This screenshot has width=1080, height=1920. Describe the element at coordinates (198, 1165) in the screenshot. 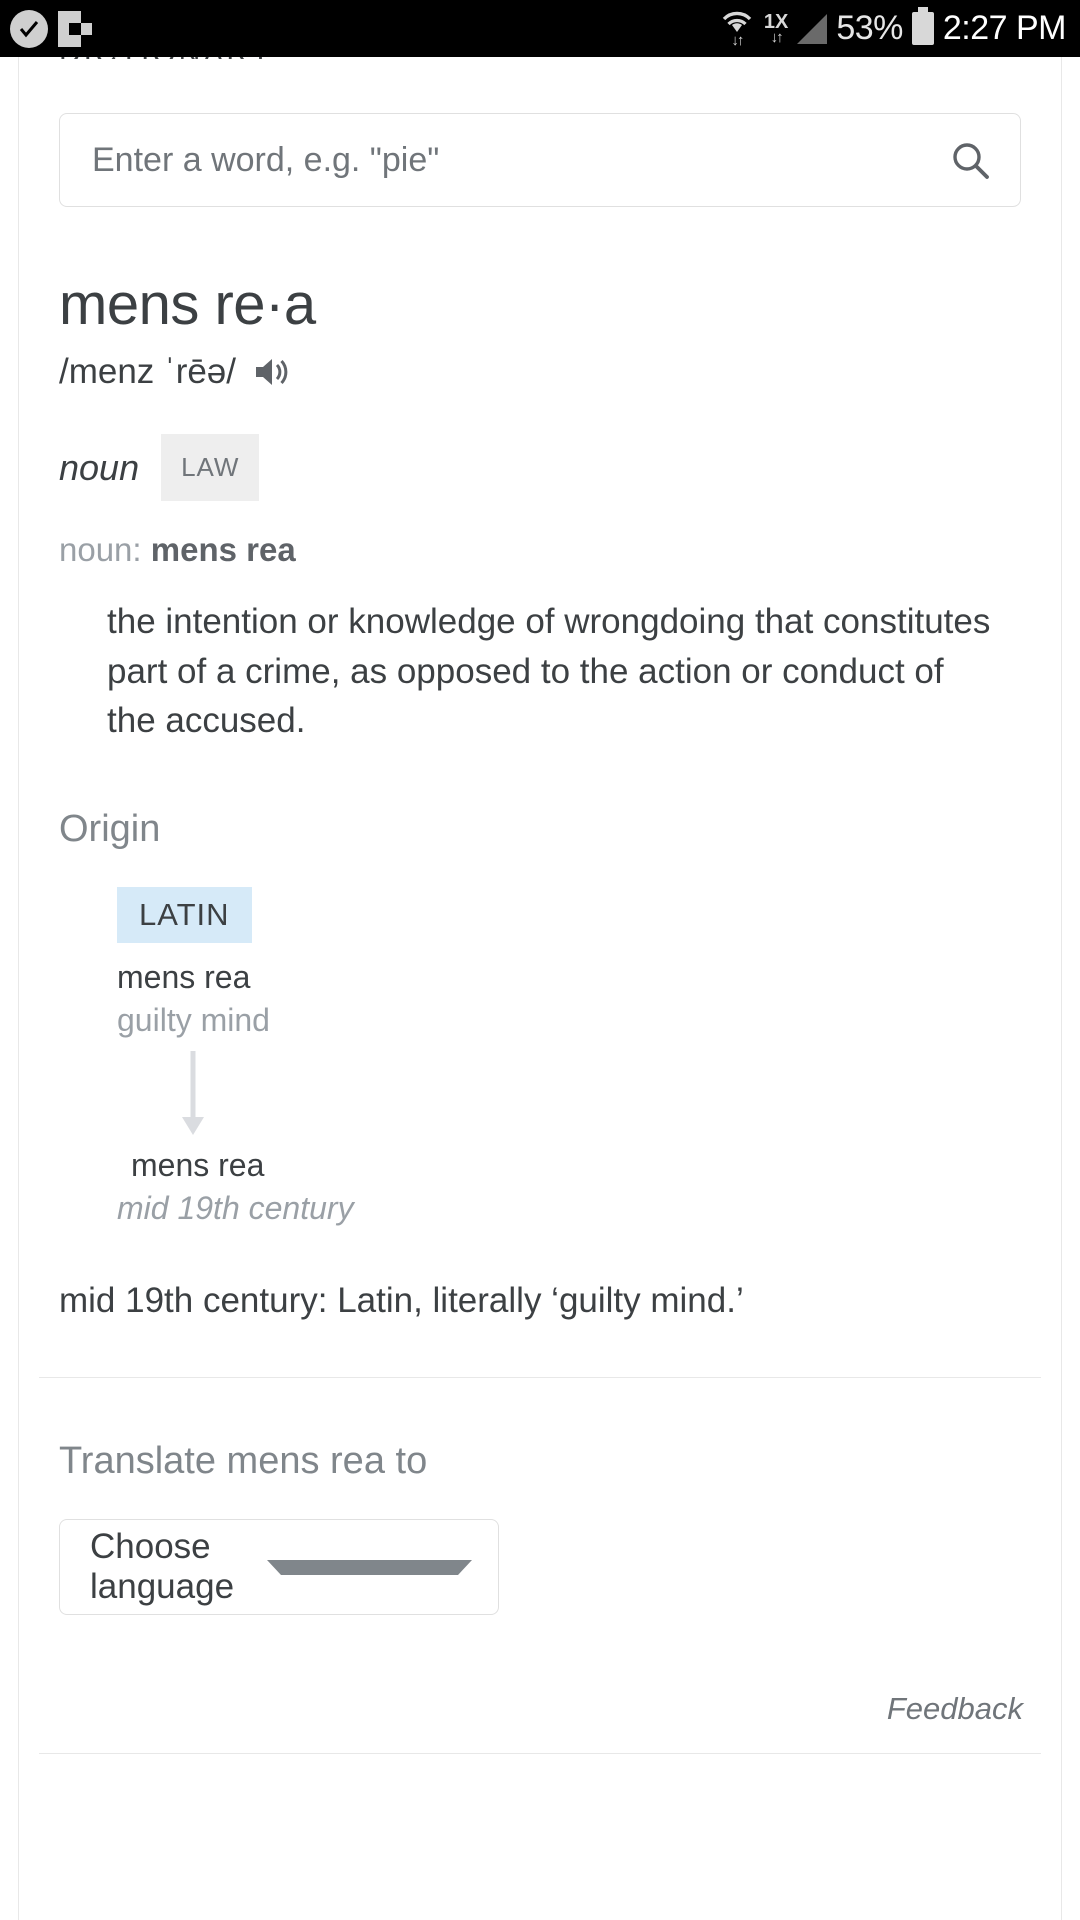

I see `etymology-result-word: mens rea` at that location.